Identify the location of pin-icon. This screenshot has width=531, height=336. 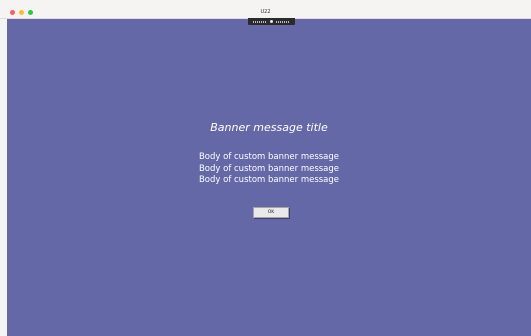
(271, 21).